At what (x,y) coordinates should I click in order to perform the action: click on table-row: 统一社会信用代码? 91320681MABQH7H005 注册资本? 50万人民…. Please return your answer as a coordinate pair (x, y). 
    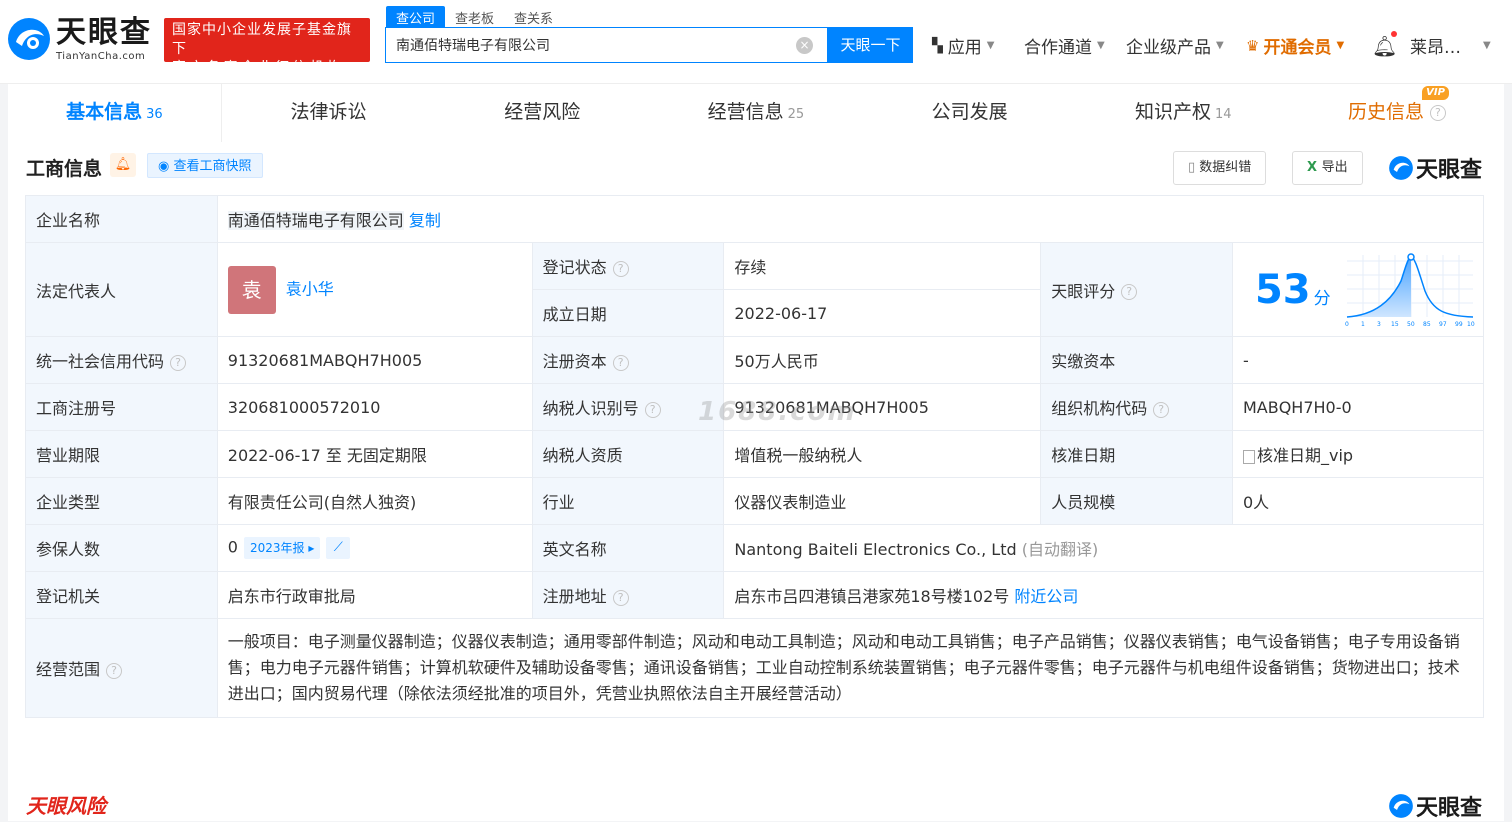
    Looking at the image, I should click on (755, 360).